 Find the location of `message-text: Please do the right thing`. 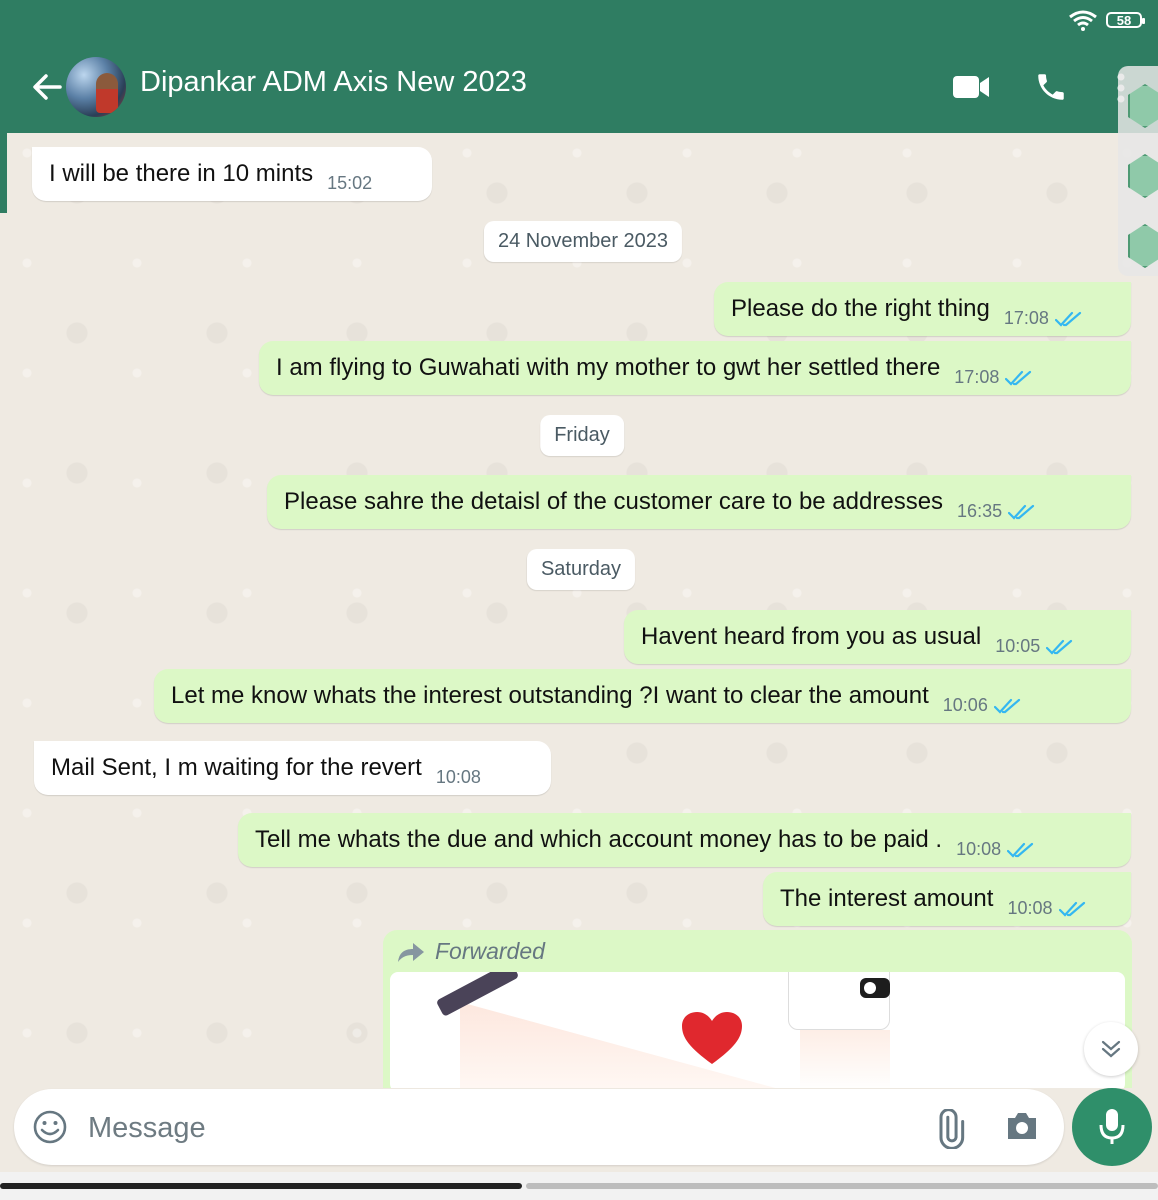

message-text: Please do the right thing is located at coordinates (860, 308).